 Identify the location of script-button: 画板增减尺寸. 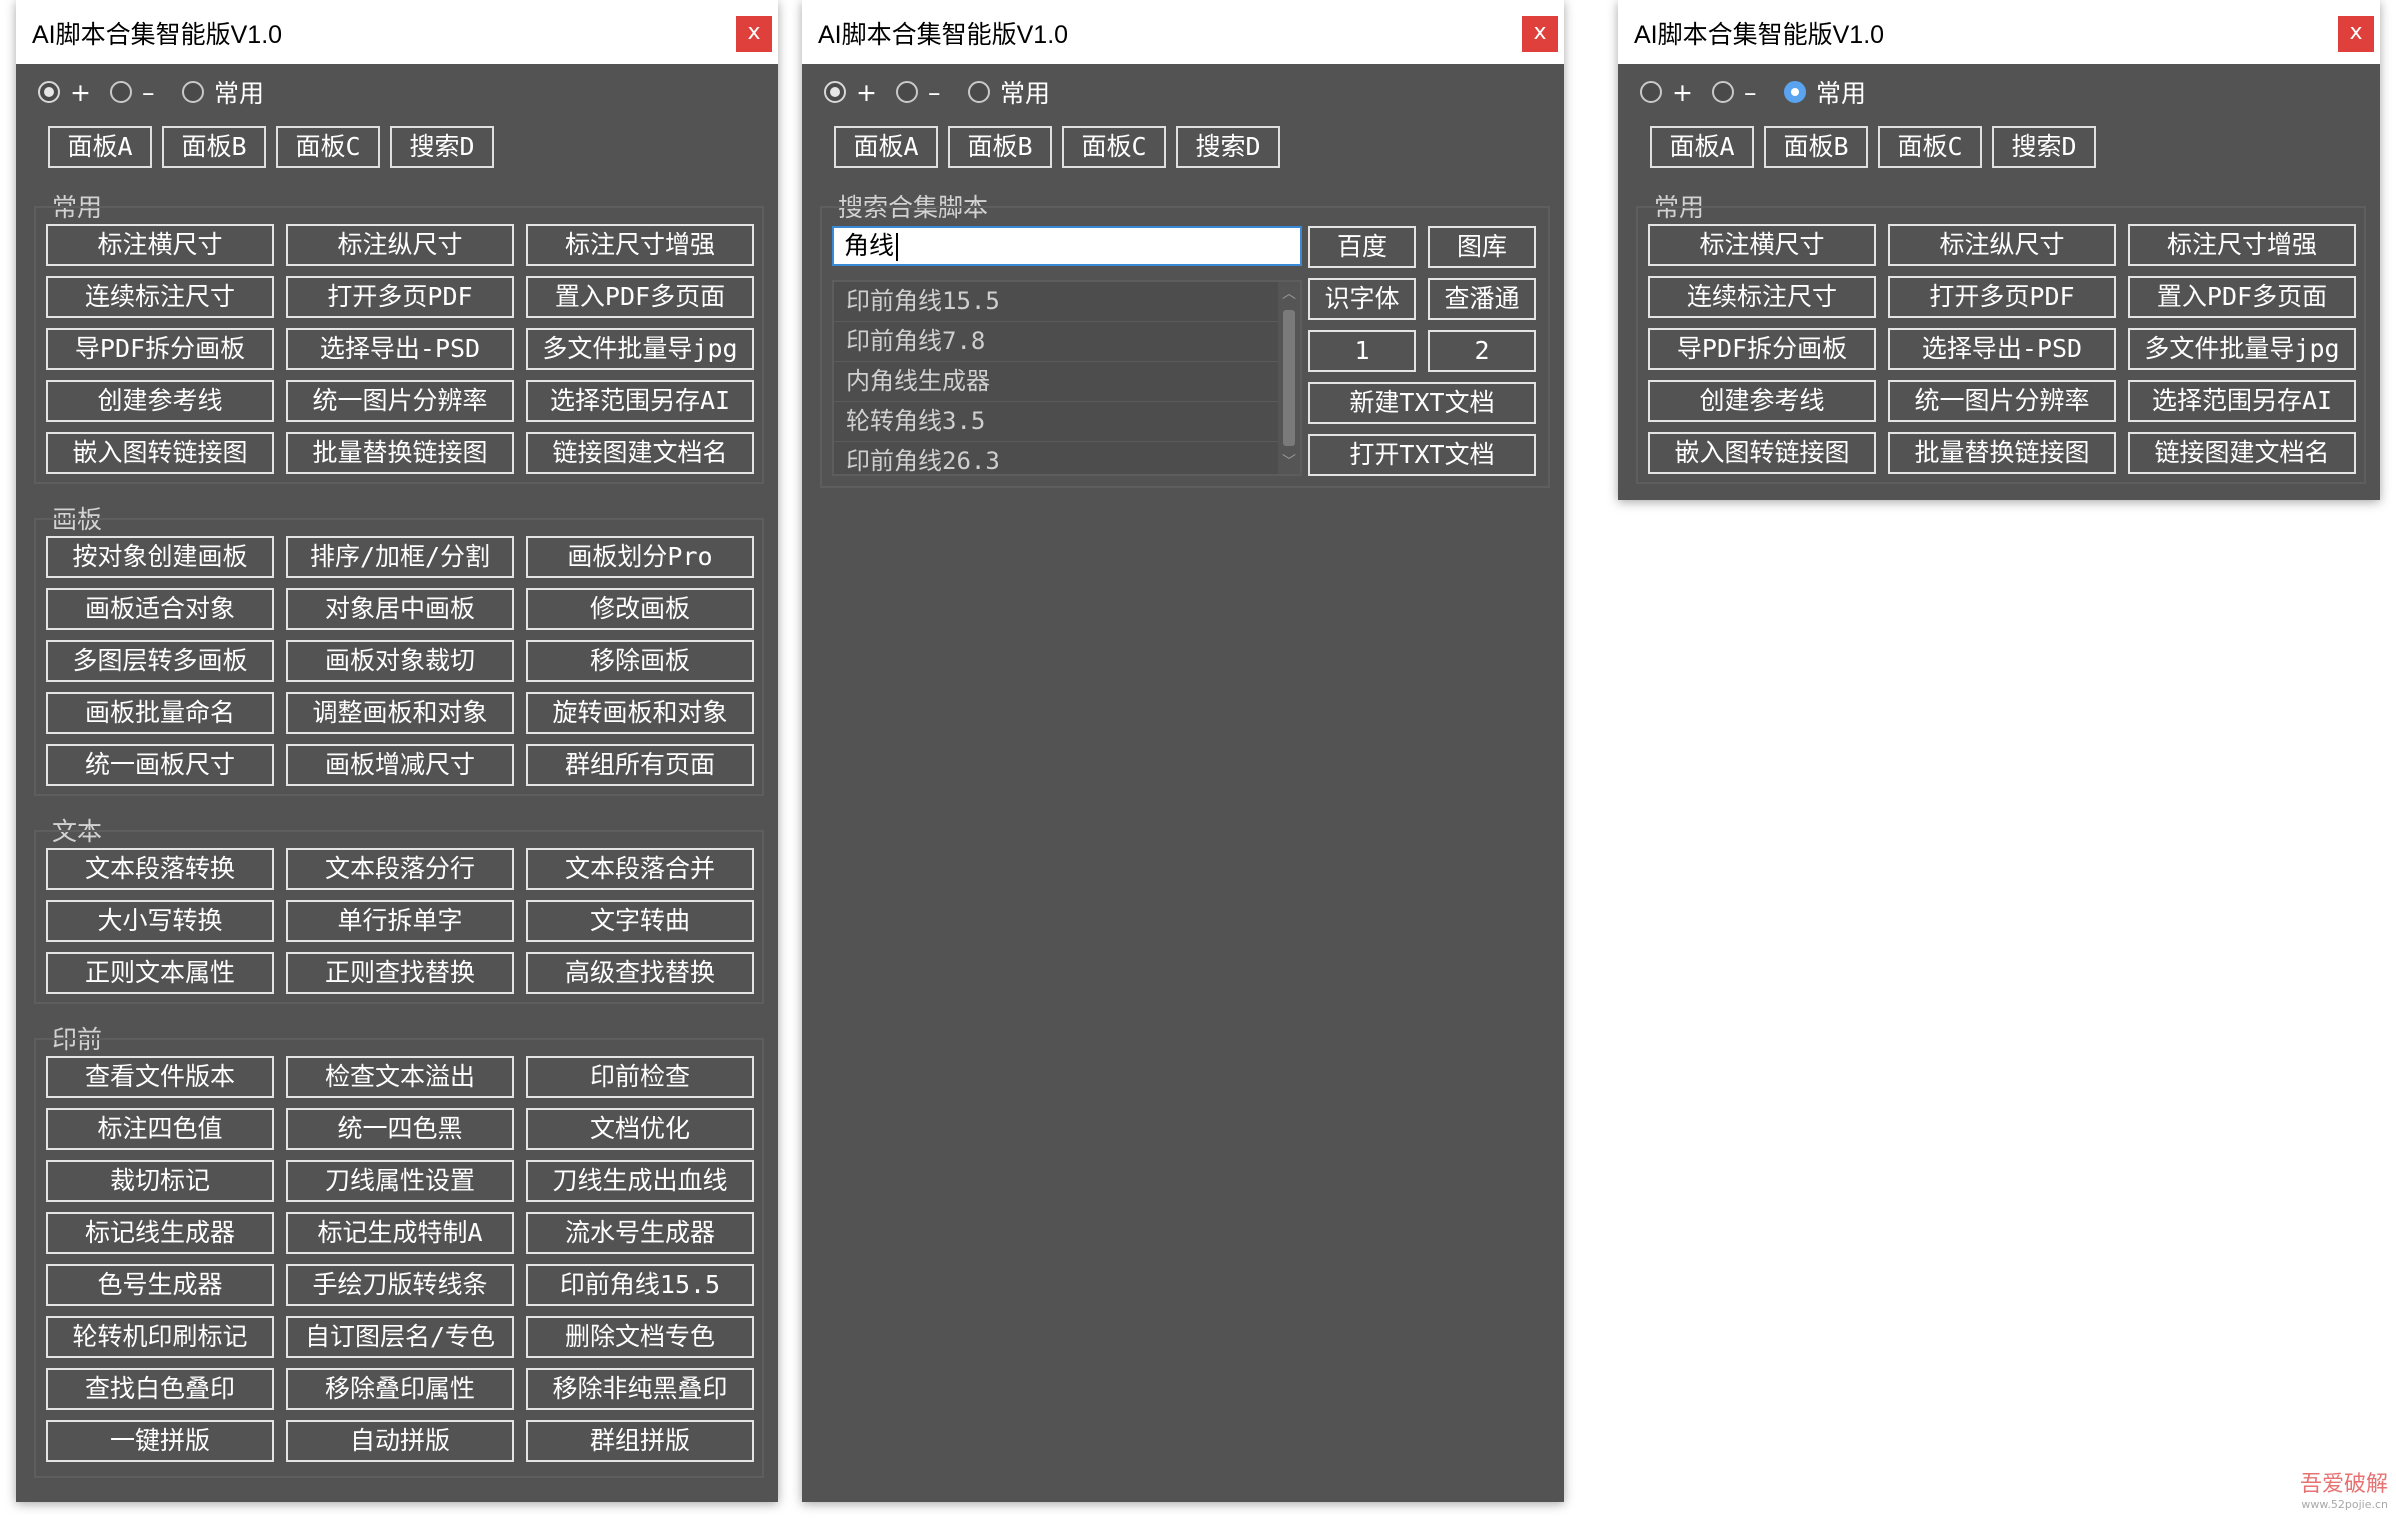
(400, 765).